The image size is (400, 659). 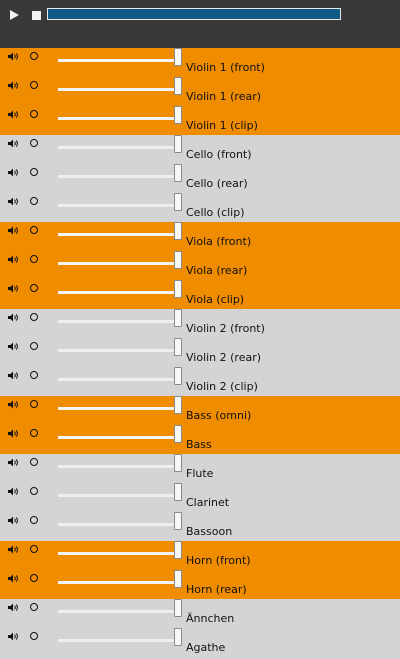 I want to click on track-row: Cello (front), so click(x=200, y=149).